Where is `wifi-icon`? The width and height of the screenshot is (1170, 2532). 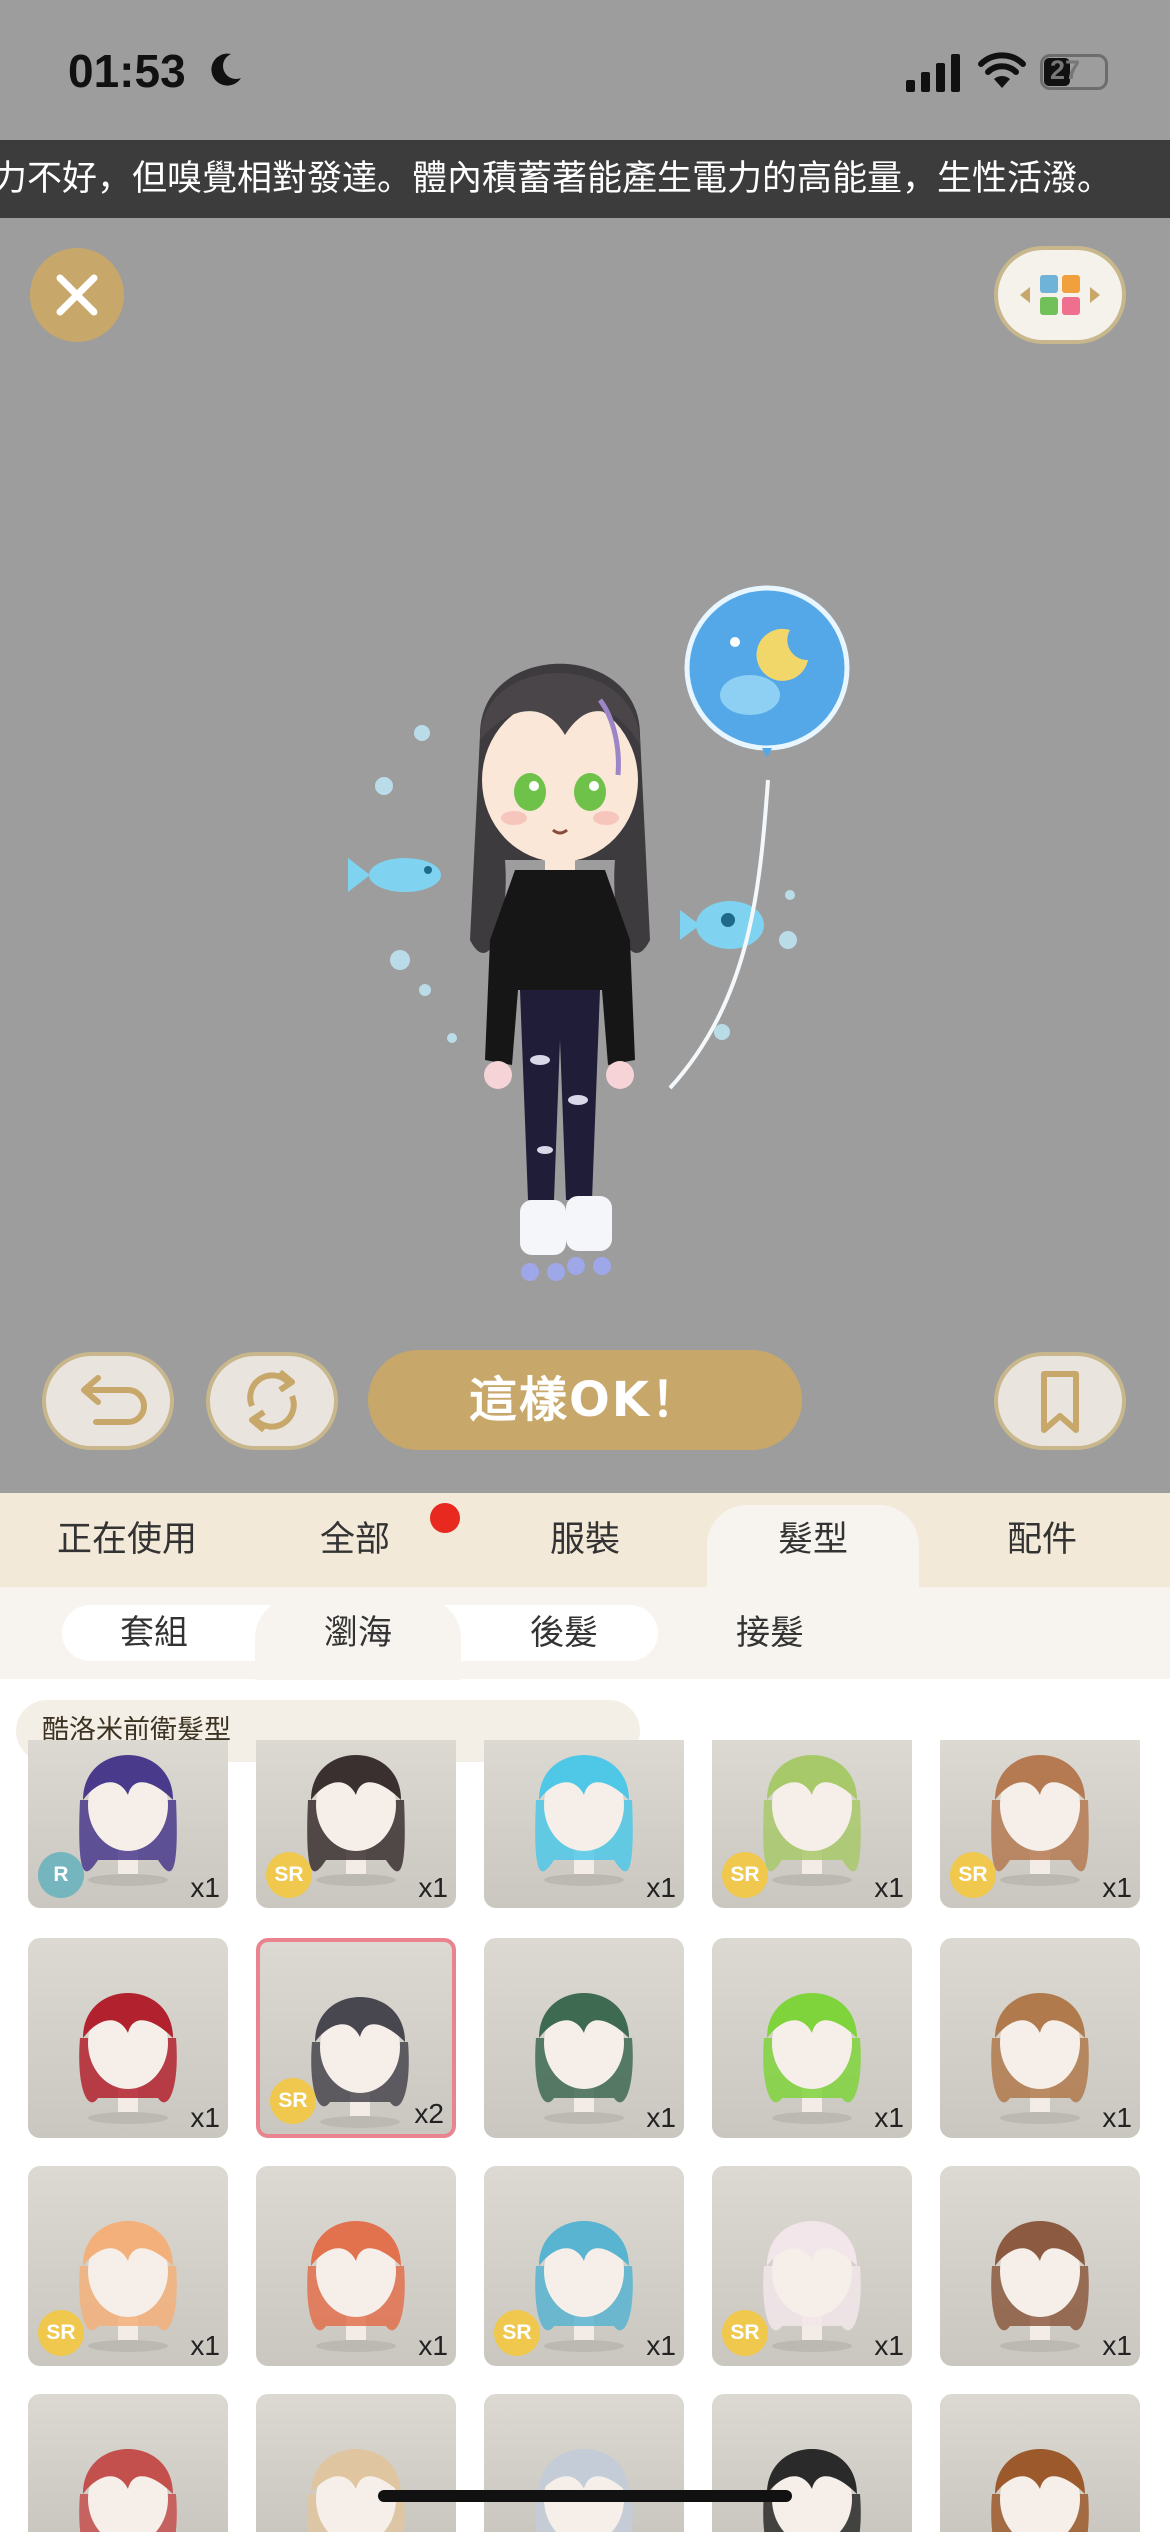 wifi-icon is located at coordinates (1002, 70).